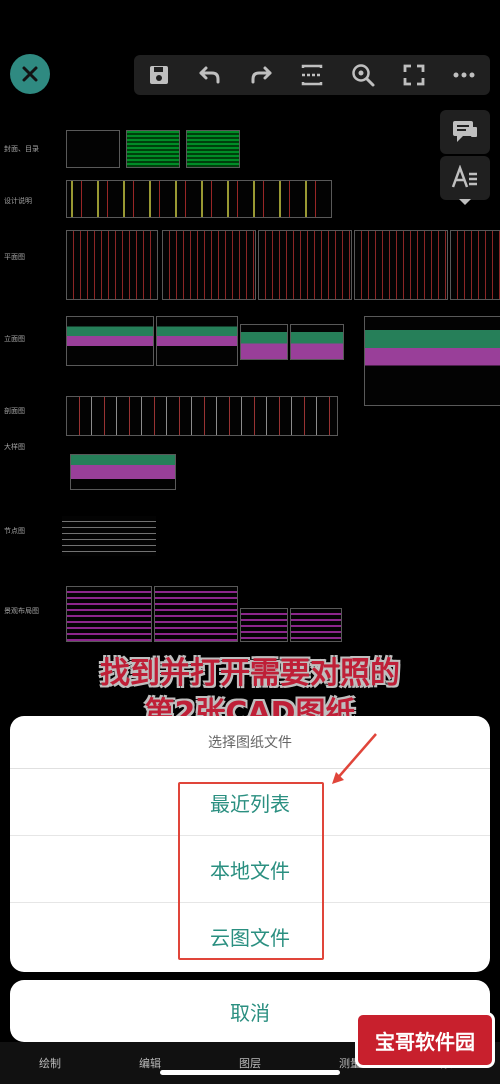  Describe the element at coordinates (250, 1072) in the screenshot. I see `home-indicator` at that location.